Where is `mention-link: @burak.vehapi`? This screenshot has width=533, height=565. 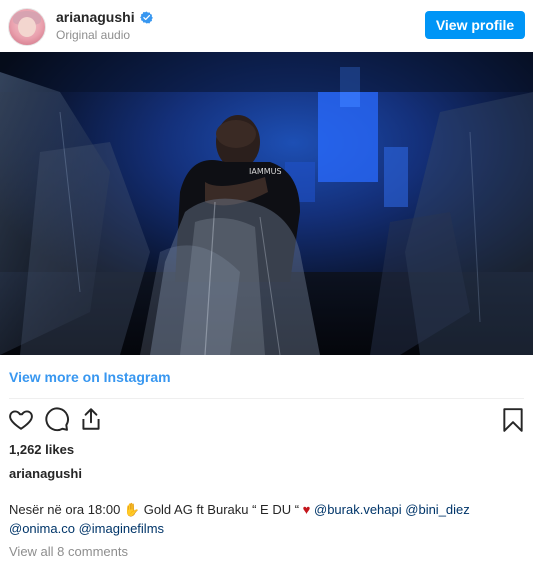 mention-link: @burak.vehapi is located at coordinates (358, 509).